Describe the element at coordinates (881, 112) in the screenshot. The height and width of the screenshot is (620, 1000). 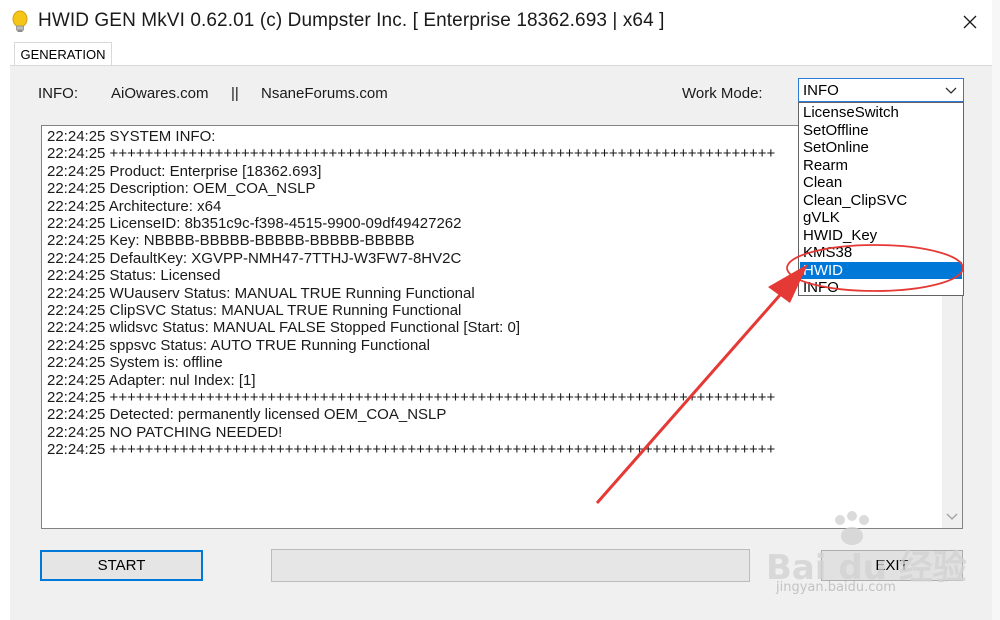
I see `work-mode-option: LicenseSwitch` at that location.